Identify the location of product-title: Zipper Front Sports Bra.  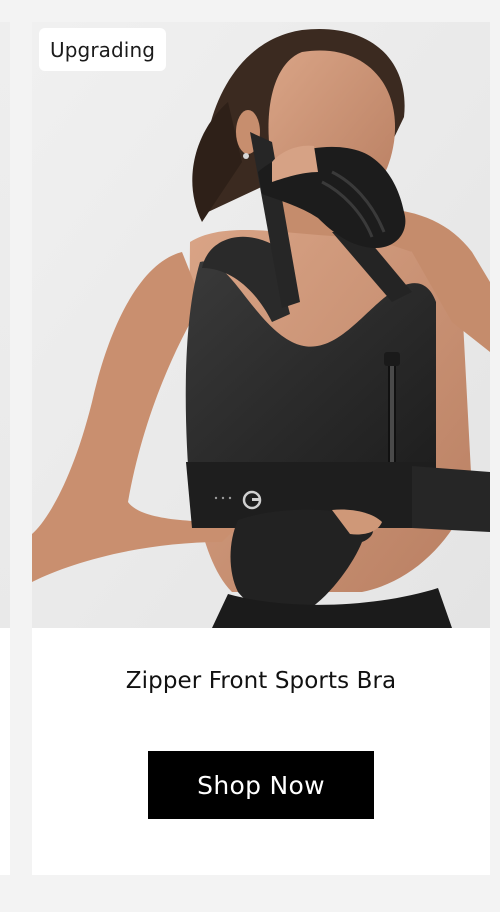
(261, 681).